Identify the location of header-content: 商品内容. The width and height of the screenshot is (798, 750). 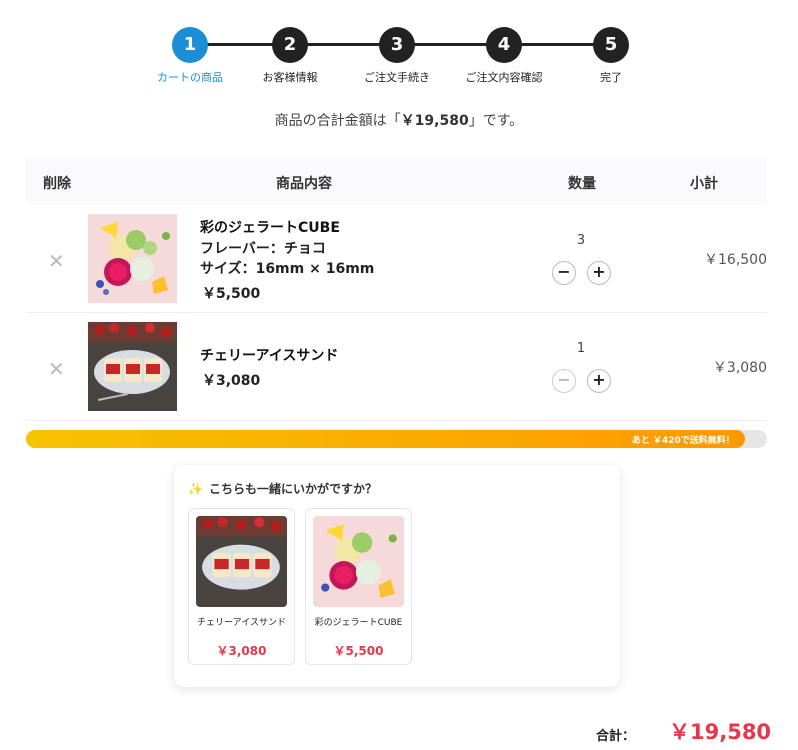
(304, 184).